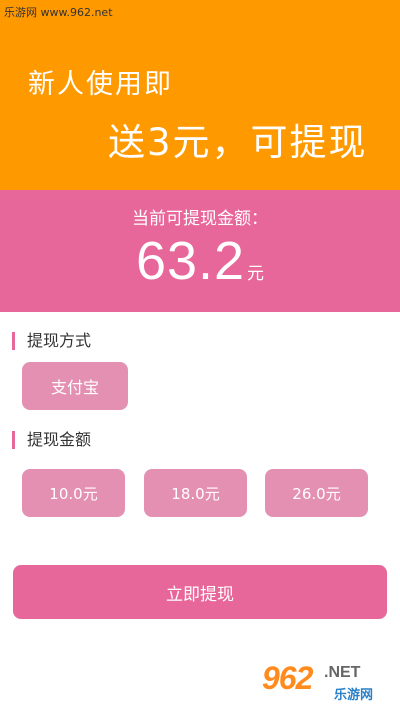 The height and width of the screenshot is (710, 400). Describe the element at coordinates (200, 219) in the screenshot. I see `balance-label: 当前可提现金额：` at that location.